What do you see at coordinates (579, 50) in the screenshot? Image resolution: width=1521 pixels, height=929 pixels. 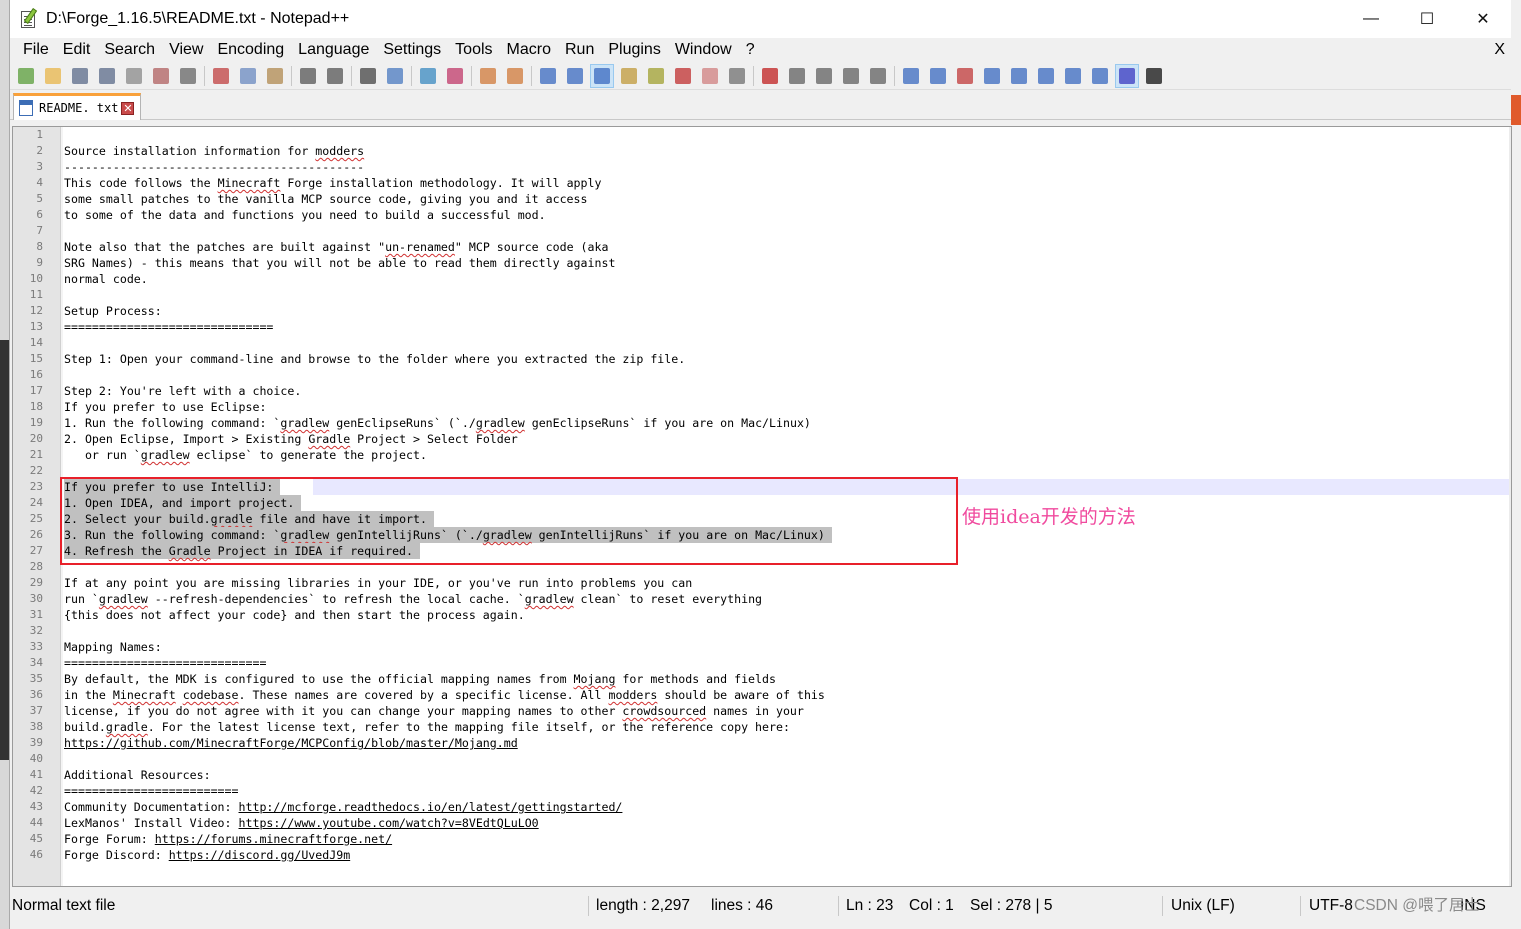 I see `menu-run: Run` at bounding box center [579, 50].